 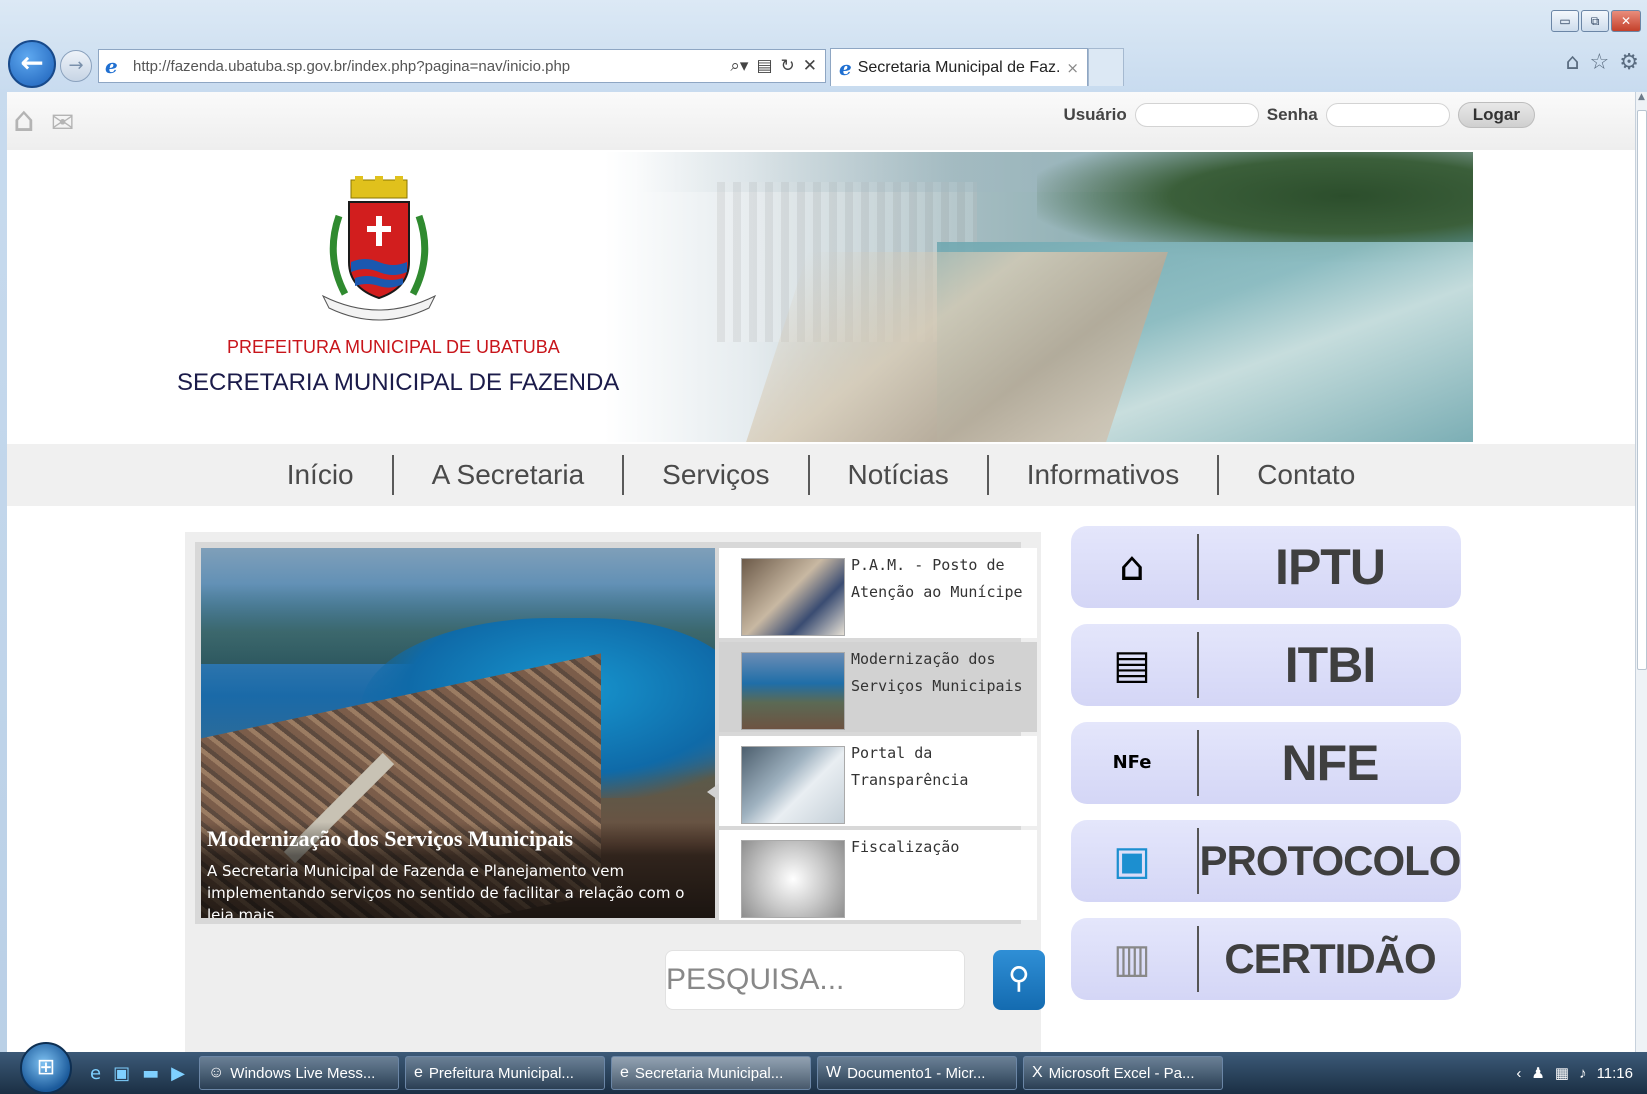 I want to click on service-iptu-button: ⌂ IPTU, so click(x=1266, y=567).